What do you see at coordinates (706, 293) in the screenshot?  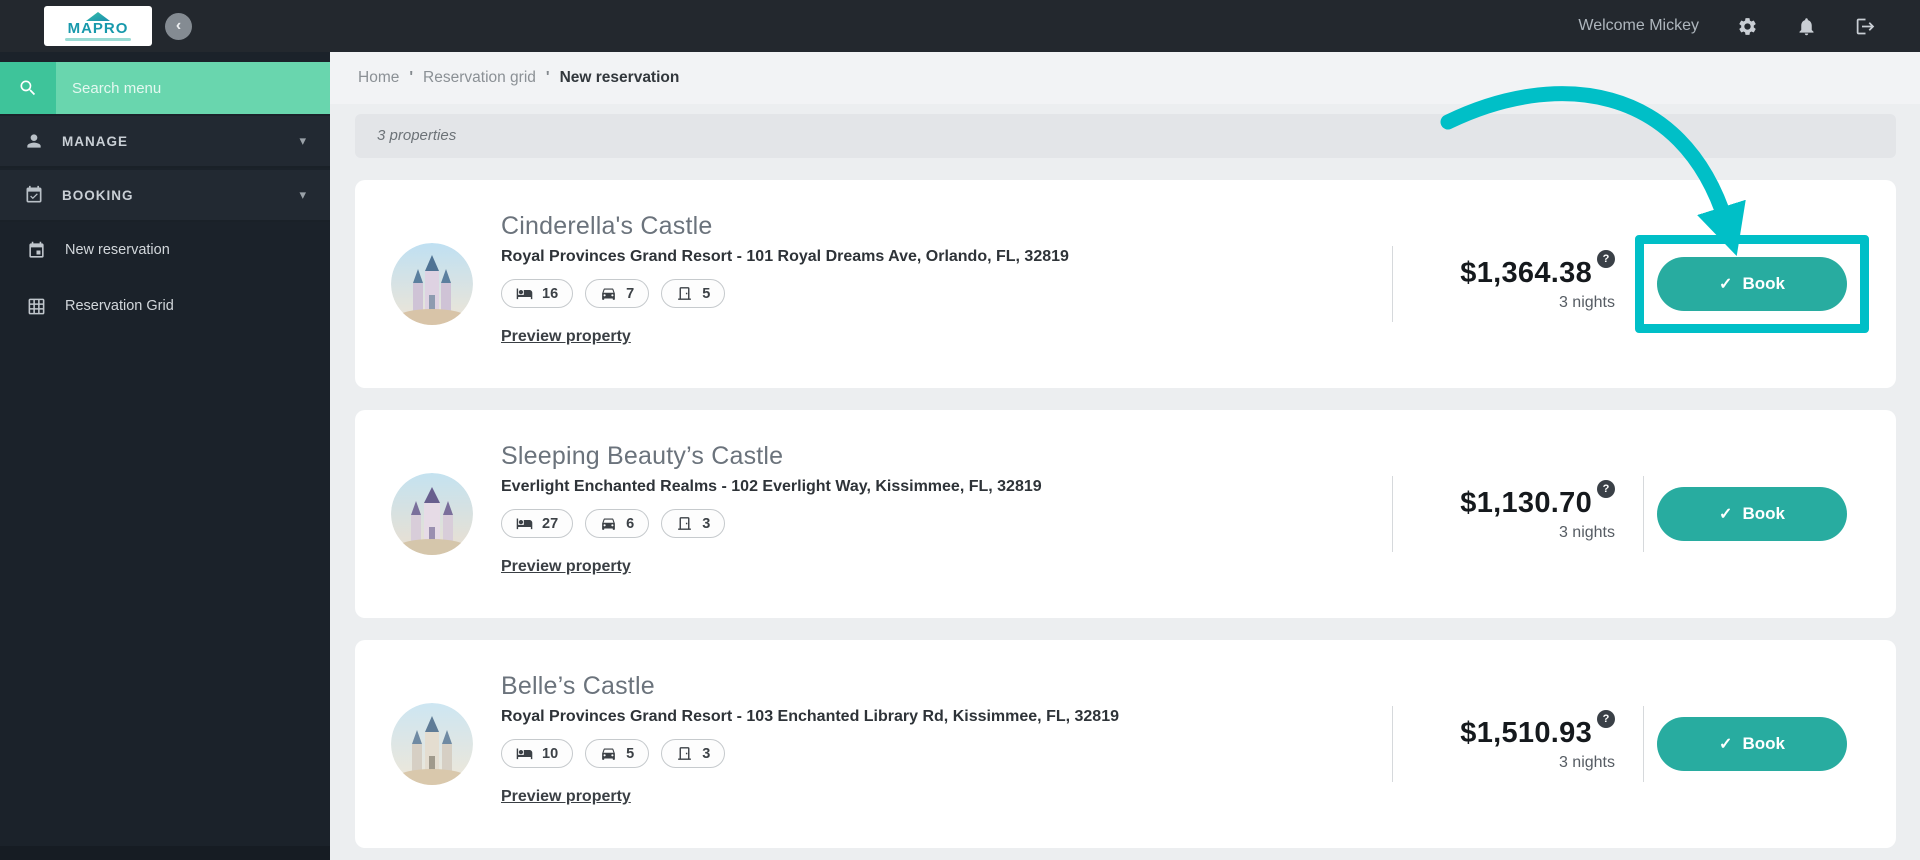 I see `badge-door-value: 5` at bounding box center [706, 293].